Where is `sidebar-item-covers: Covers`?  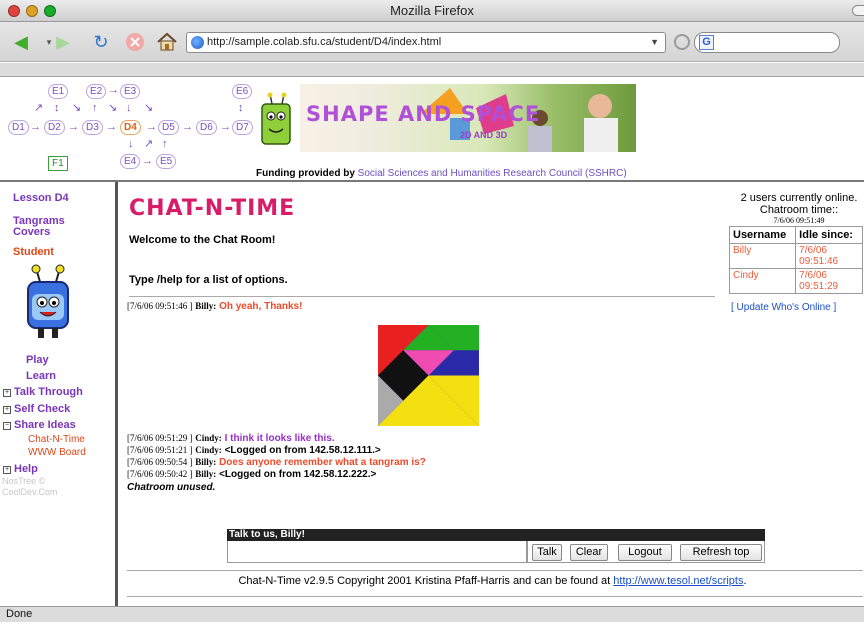 sidebar-item-covers: Covers is located at coordinates (31, 232).